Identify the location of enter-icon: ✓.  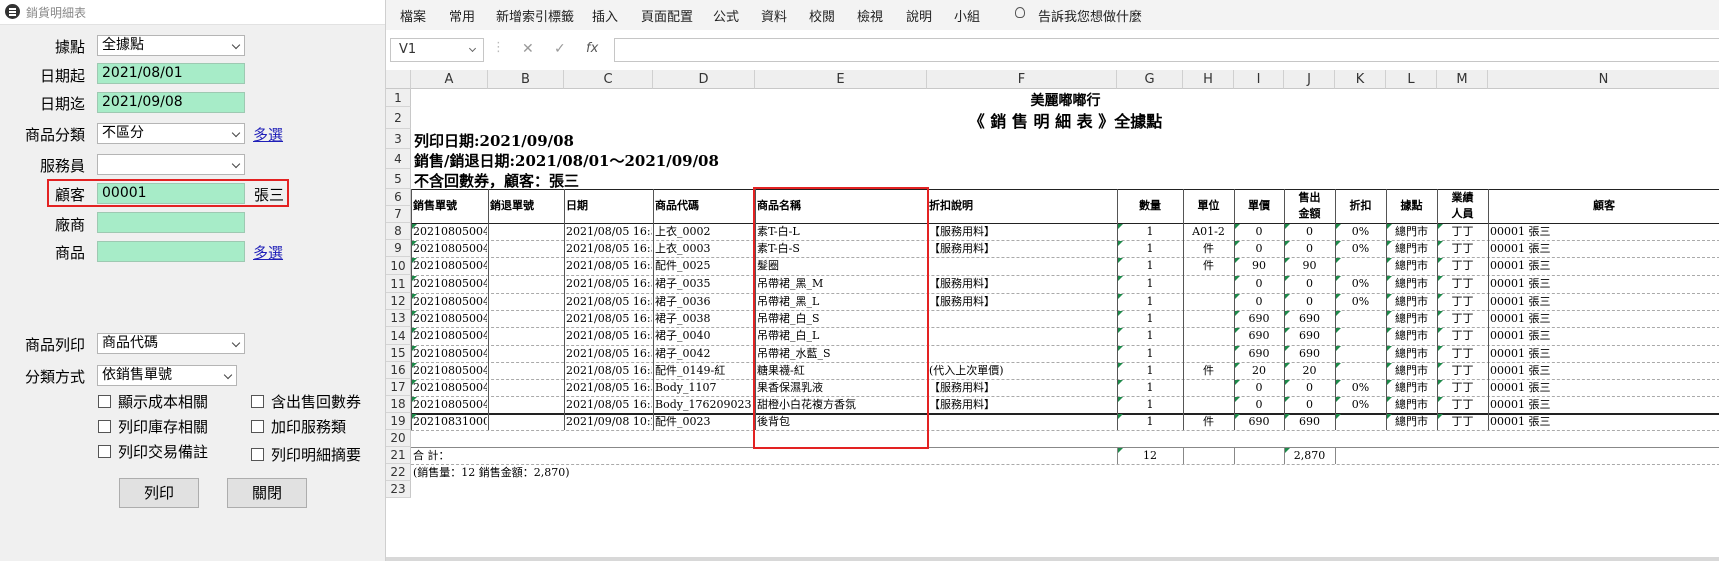
(560, 49).